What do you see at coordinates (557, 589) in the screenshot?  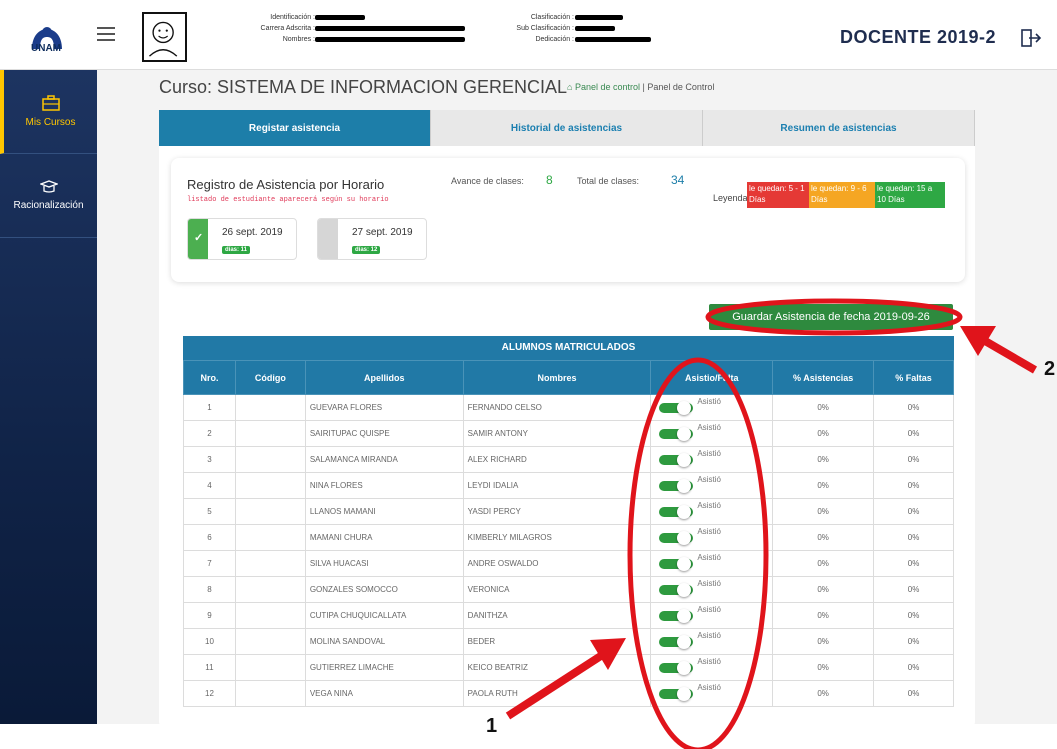 I see `cell-nombres: VERONICA` at bounding box center [557, 589].